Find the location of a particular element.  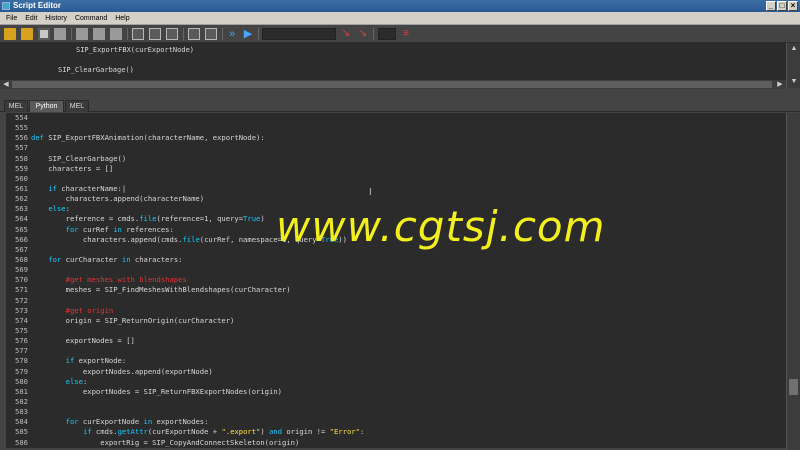

open-script-icon is located at coordinates (10, 34).